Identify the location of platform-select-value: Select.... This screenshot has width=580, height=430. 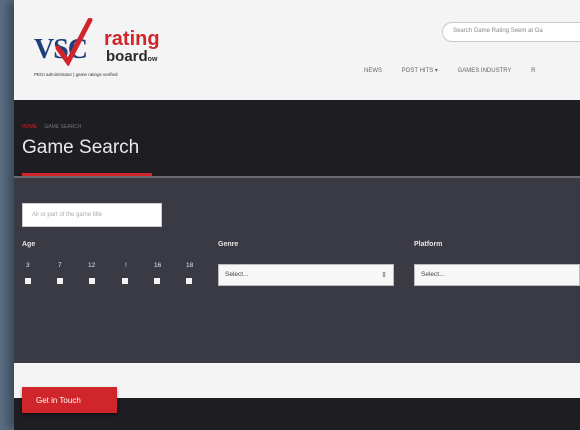
(433, 274).